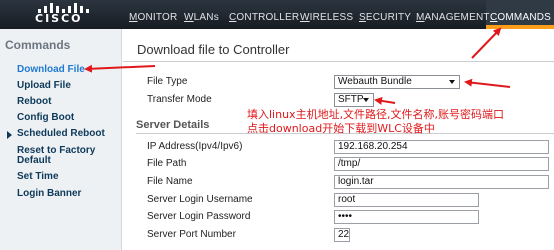 This screenshot has width=554, height=250. I want to click on server-login-password-input: ••••, so click(406, 217).